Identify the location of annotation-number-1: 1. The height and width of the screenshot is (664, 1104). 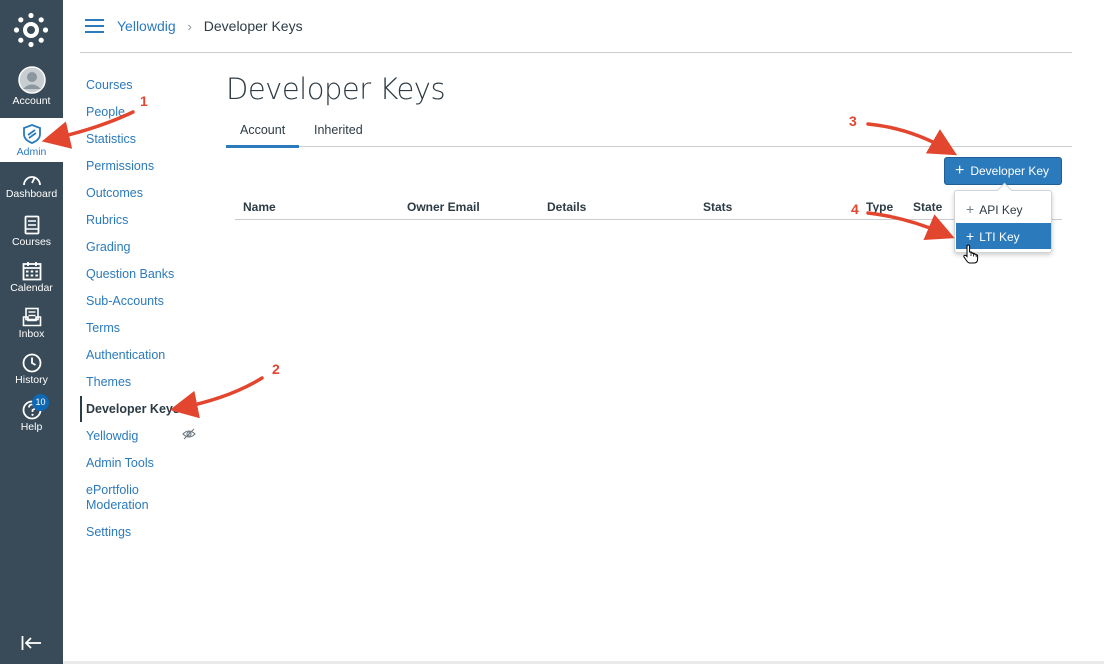
(144, 101).